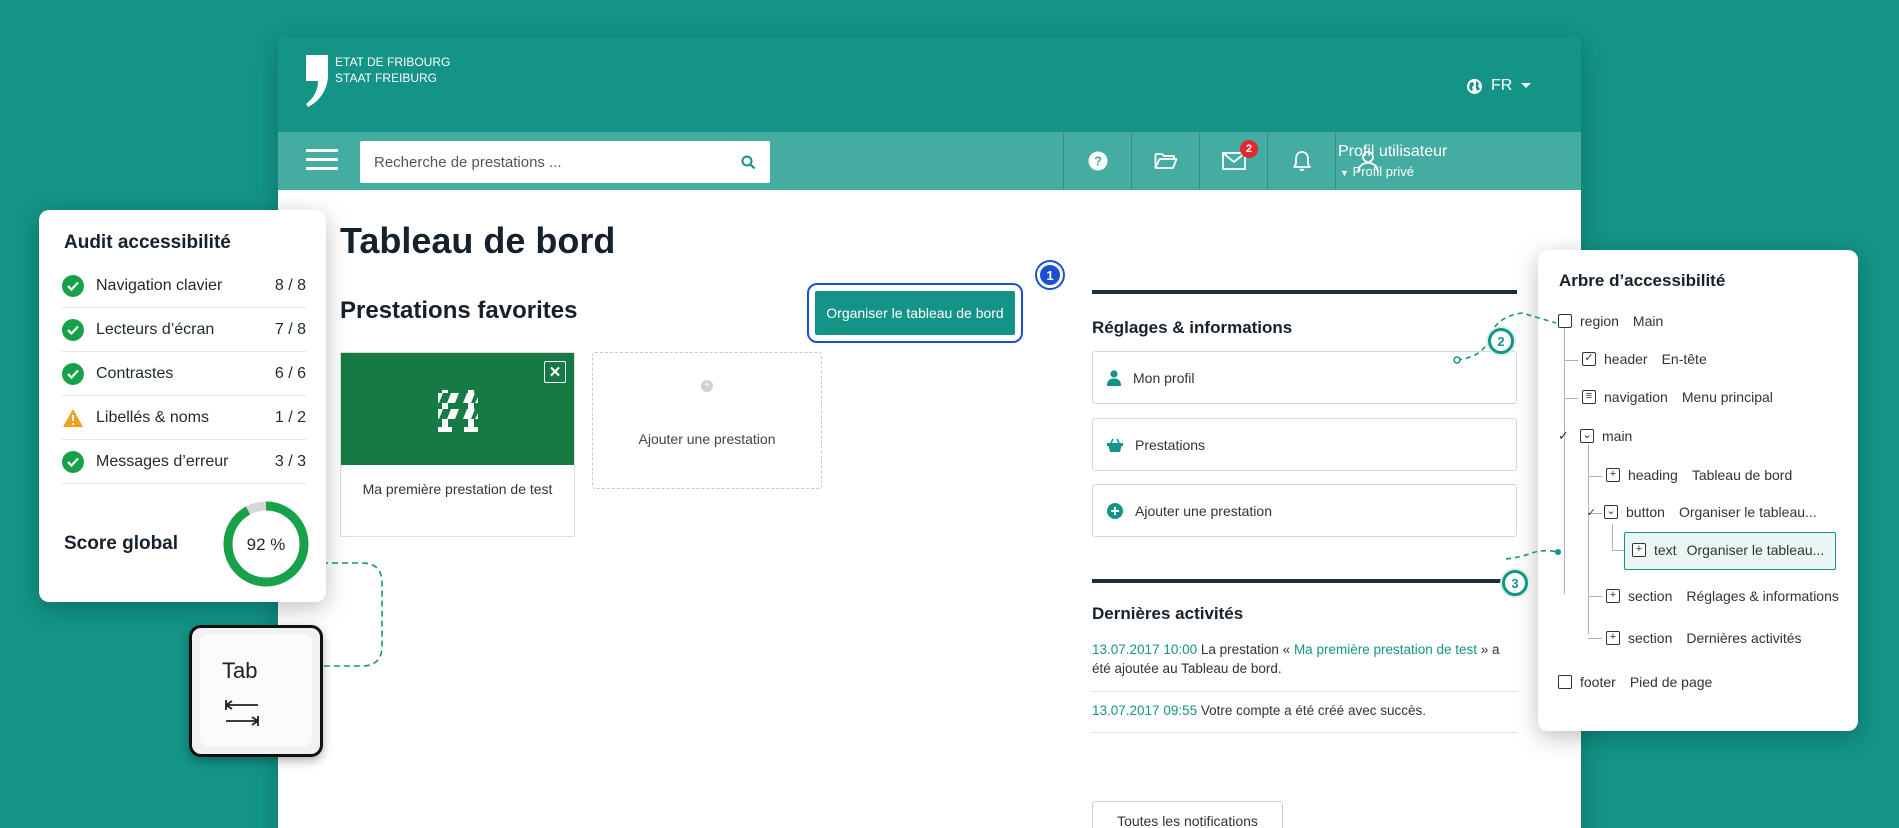  What do you see at coordinates (1474, 86) in the screenshot?
I see `globe-icon` at bounding box center [1474, 86].